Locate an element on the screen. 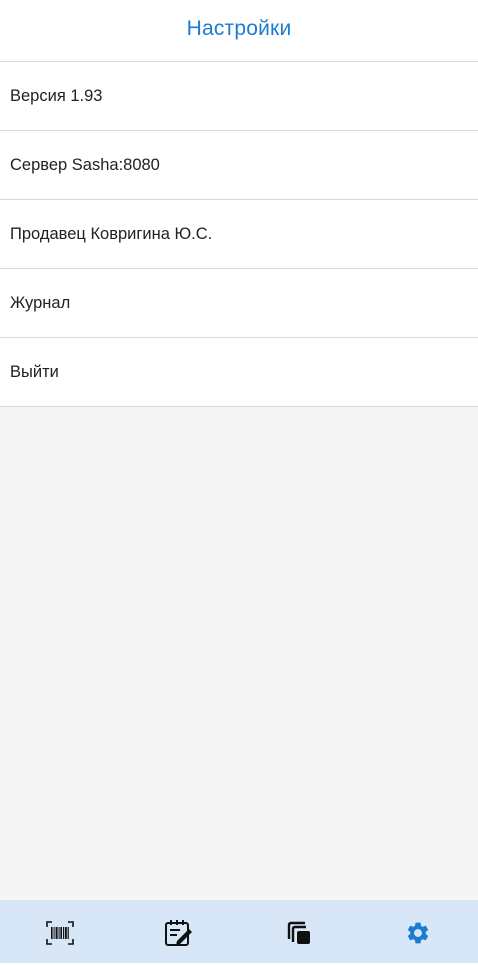 The height and width of the screenshot is (965, 478). edit-note-icon is located at coordinates (179, 932).